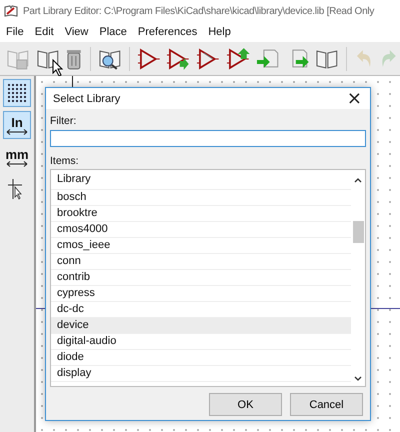 The image size is (400, 432). Describe the element at coordinates (201, 358) in the screenshot. I see `list-item: diode` at that location.